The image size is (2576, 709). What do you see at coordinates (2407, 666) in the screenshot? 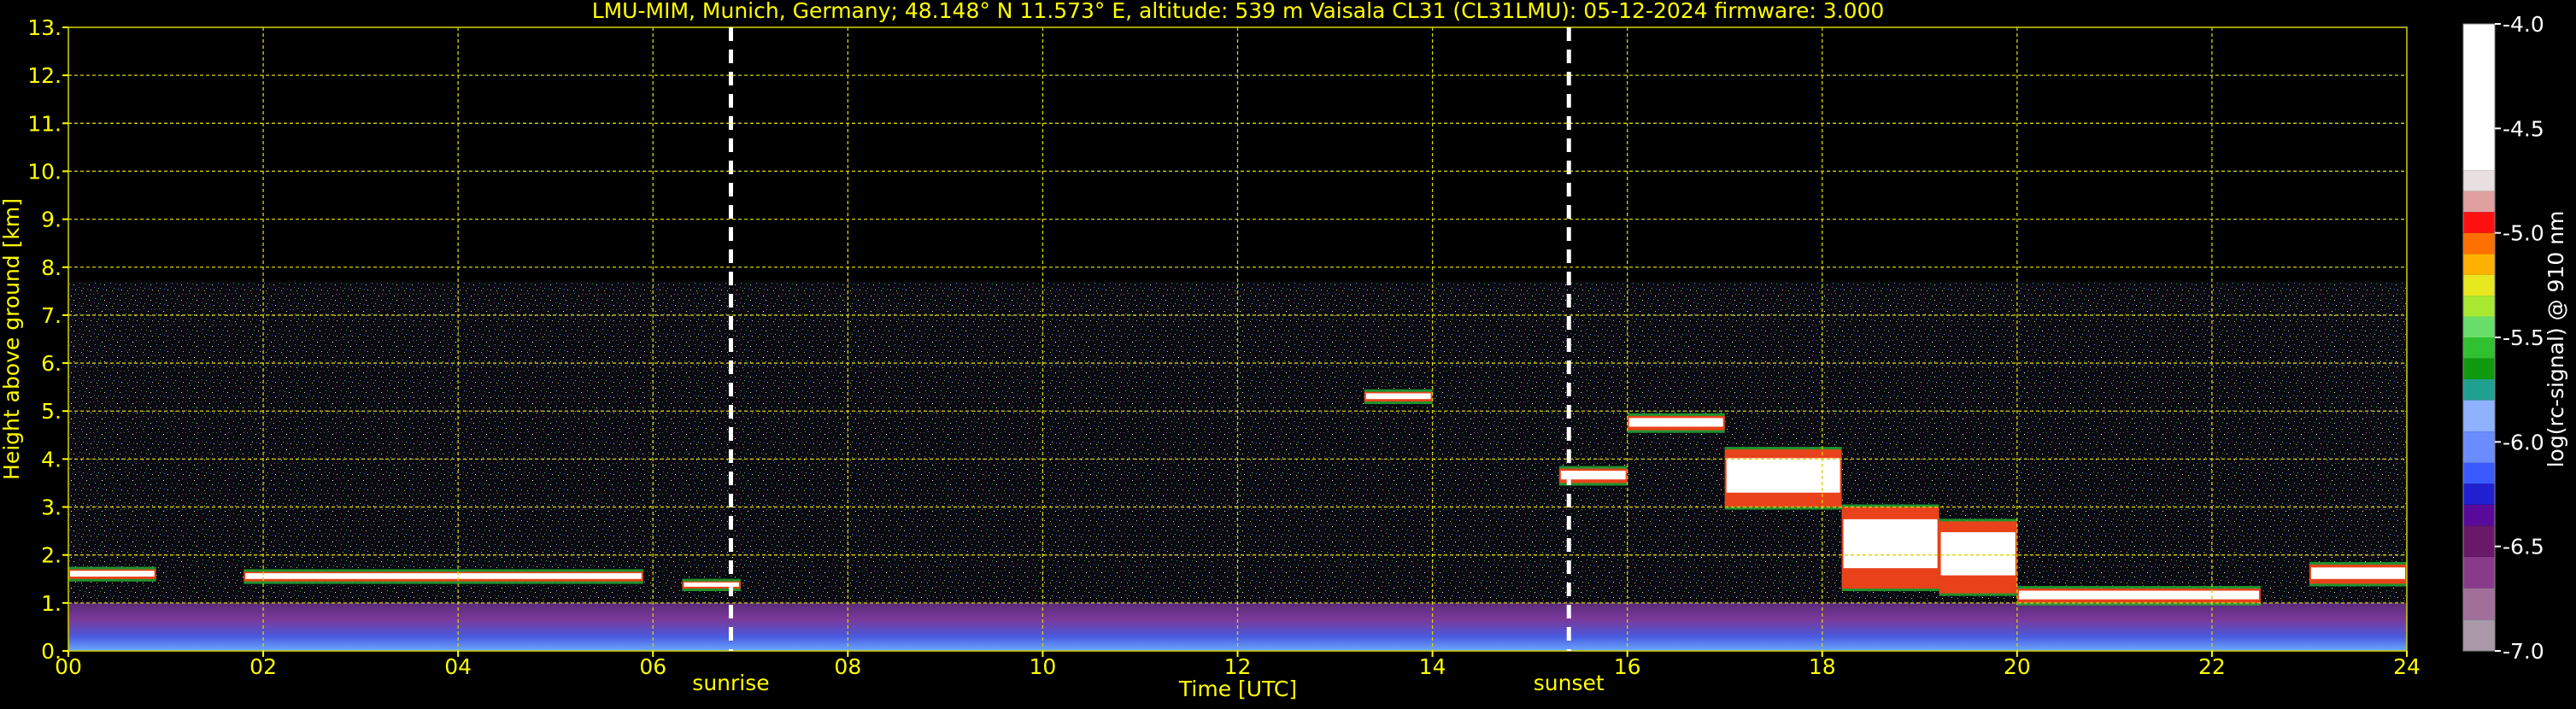
I see `x-tick-label: 24` at bounding box center [2407, 666].